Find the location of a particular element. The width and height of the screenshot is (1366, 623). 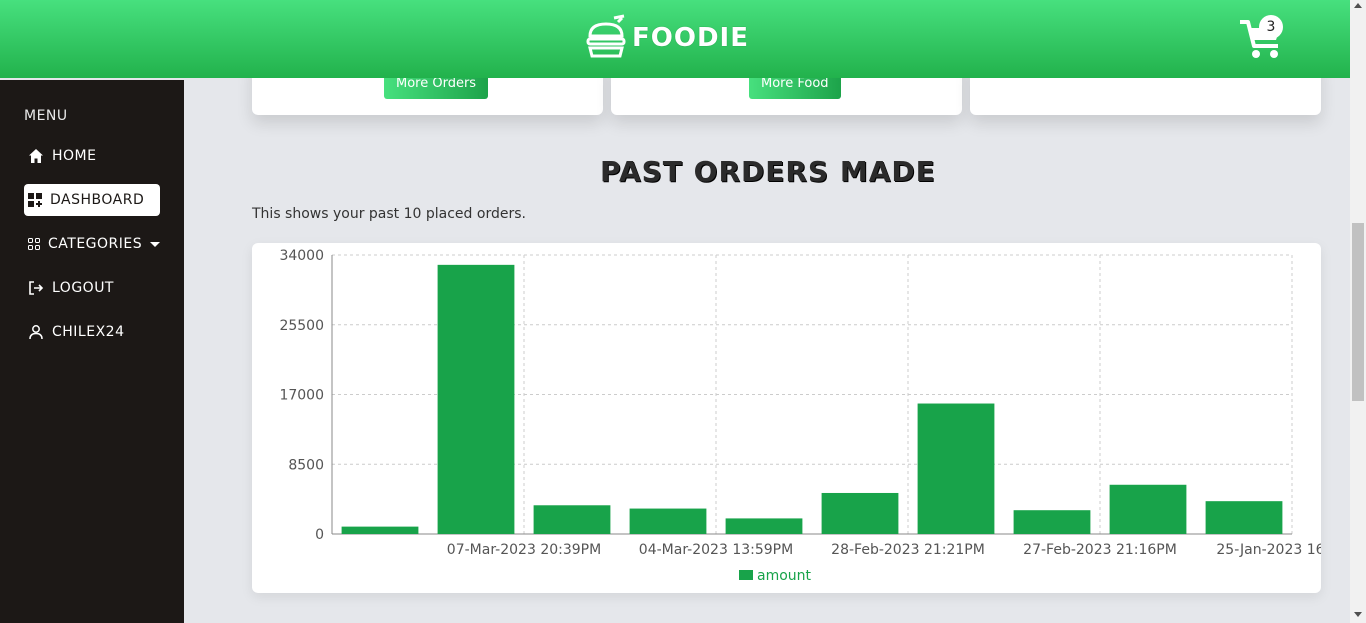

home-icon is located at coordinates (36, 156).